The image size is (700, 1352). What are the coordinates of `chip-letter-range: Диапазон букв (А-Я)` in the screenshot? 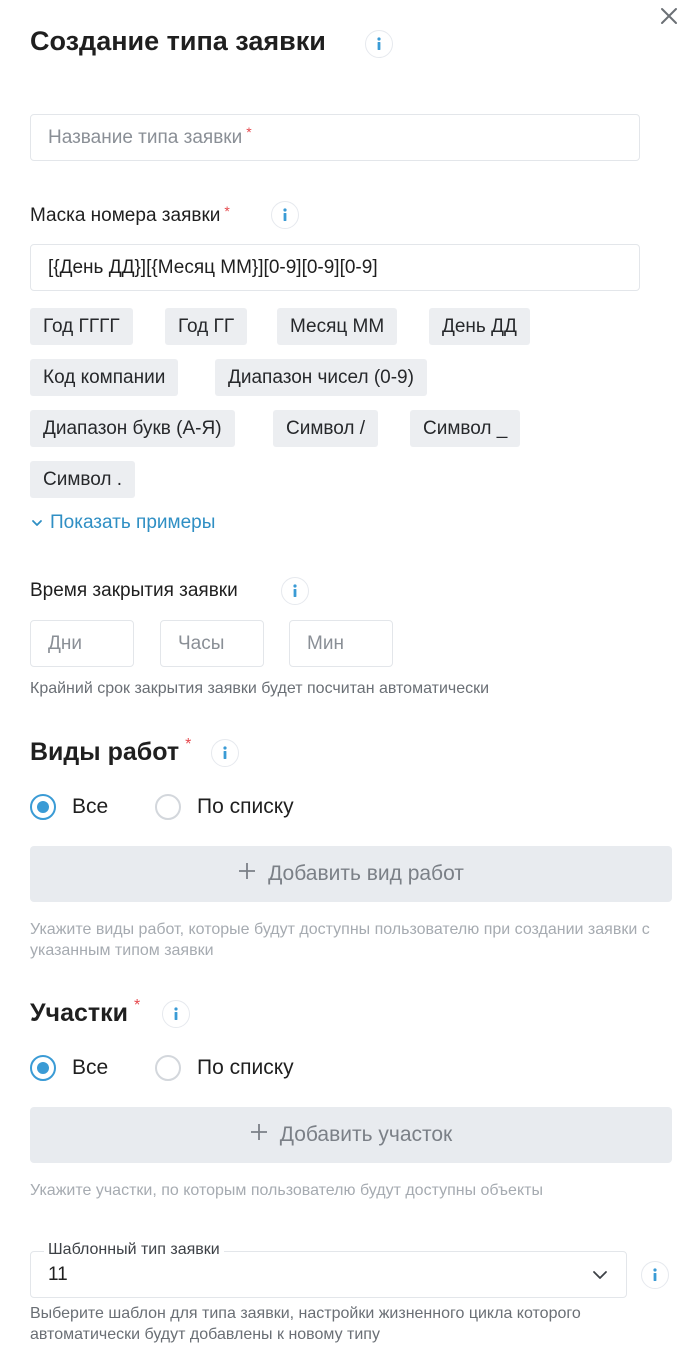 It's located at (132, 428).